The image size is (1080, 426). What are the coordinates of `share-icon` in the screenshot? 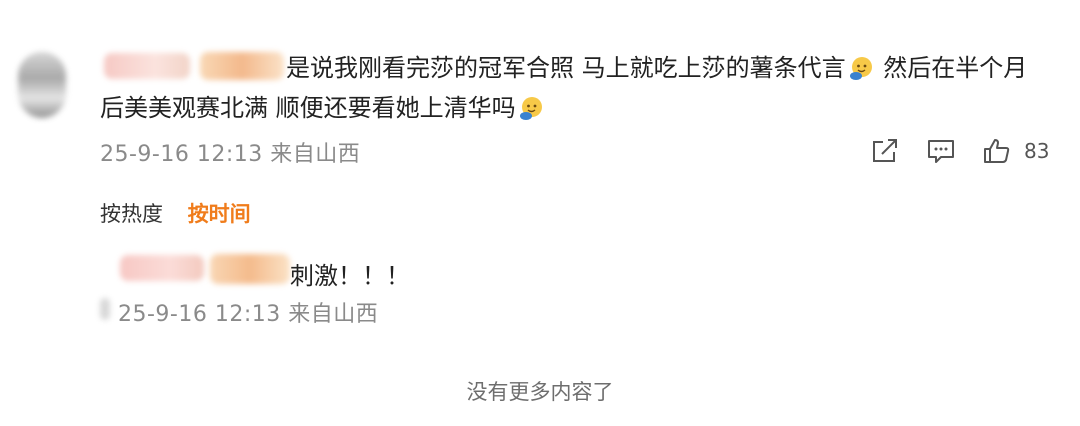 It's located at (885, 151).